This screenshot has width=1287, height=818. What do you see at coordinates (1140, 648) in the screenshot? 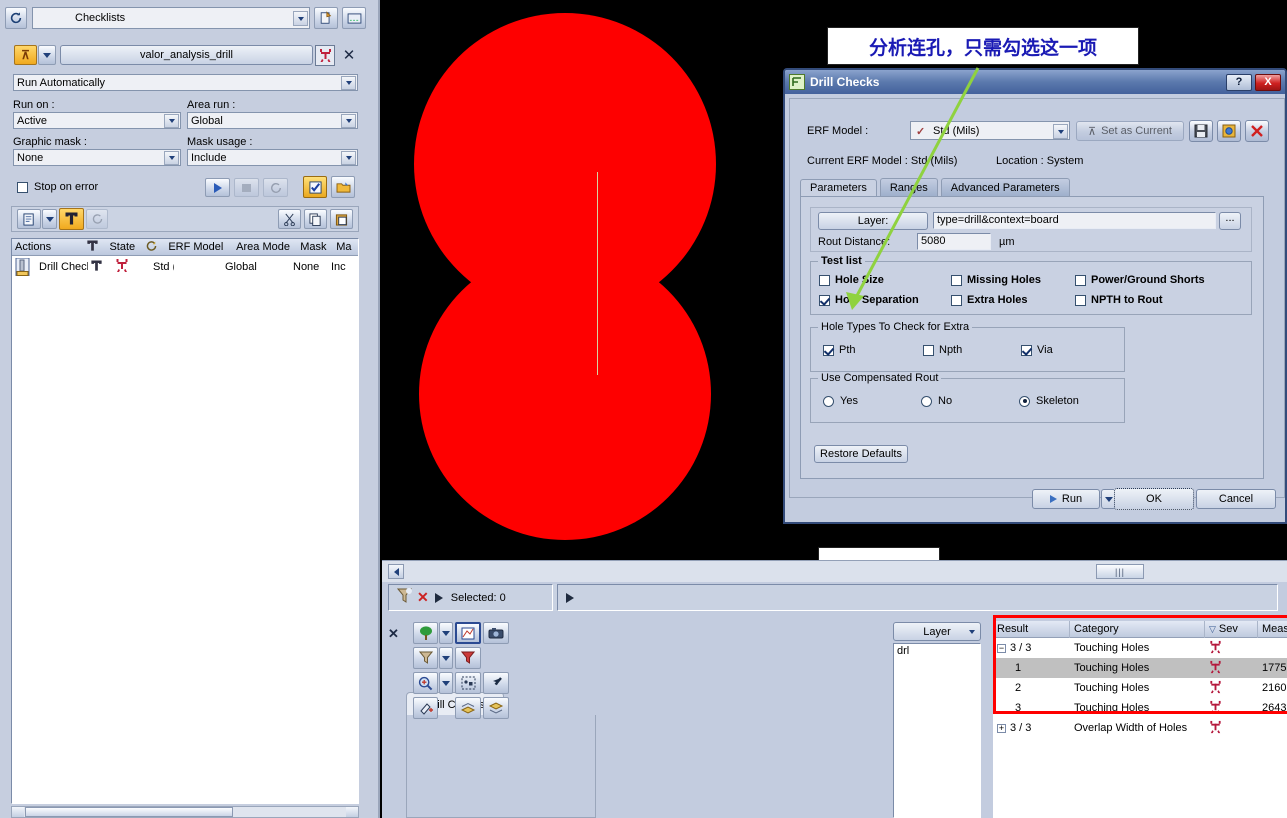
I see `table-row: − 3 / 3 Touching Holes` at bounding box center [1140, 648].